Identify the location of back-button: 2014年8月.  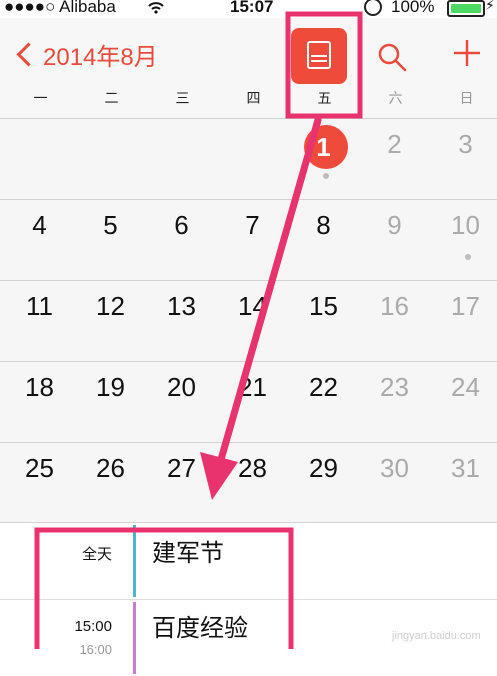
(86, 54).